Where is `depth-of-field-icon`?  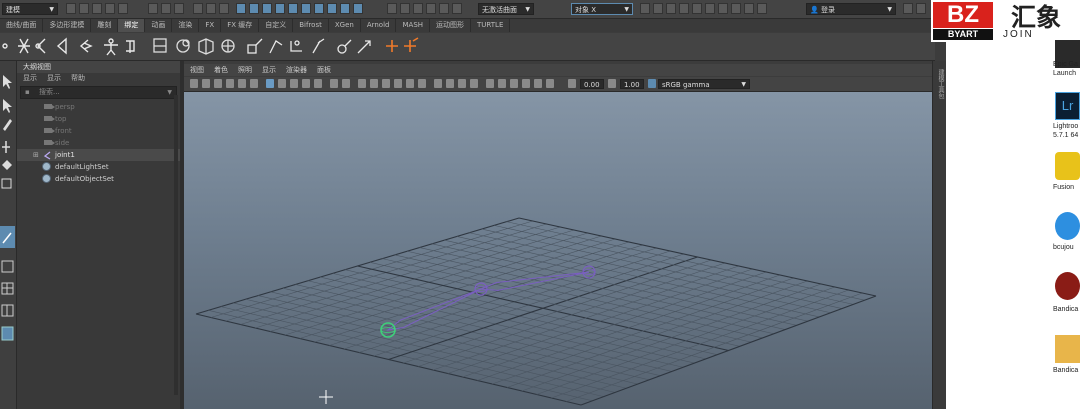
depth-of-field-icon is located at coordinates (474, 83).